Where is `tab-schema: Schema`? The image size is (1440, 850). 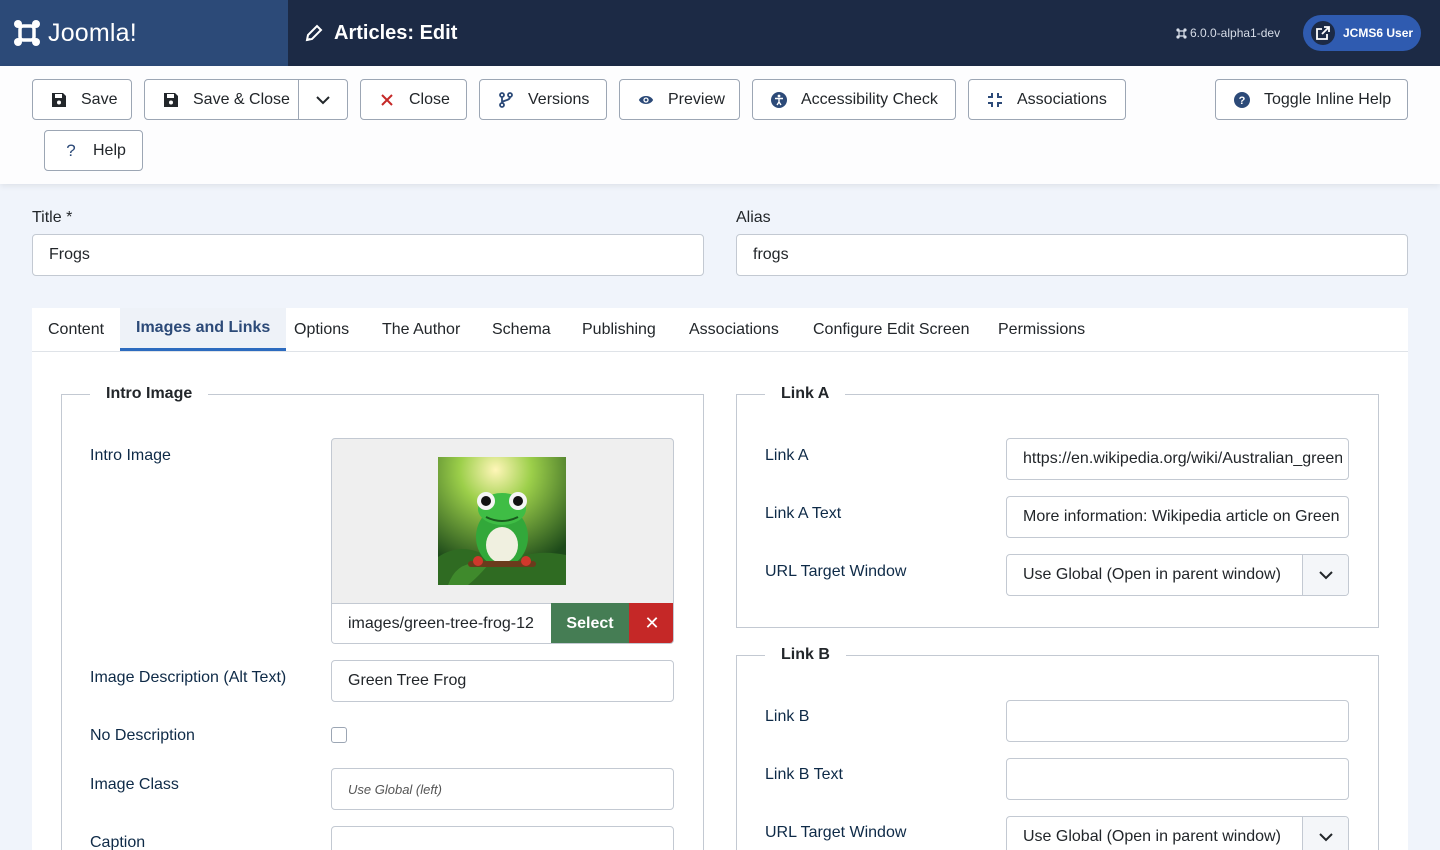
tab-schema: Schema is located at coordinates (521, 329).